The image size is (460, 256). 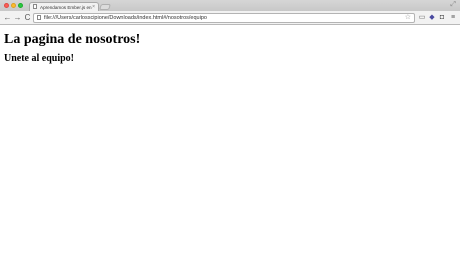 I want to click on browser-tab: Aprendamos Ember.js en ×, so click(x=64, y=6).